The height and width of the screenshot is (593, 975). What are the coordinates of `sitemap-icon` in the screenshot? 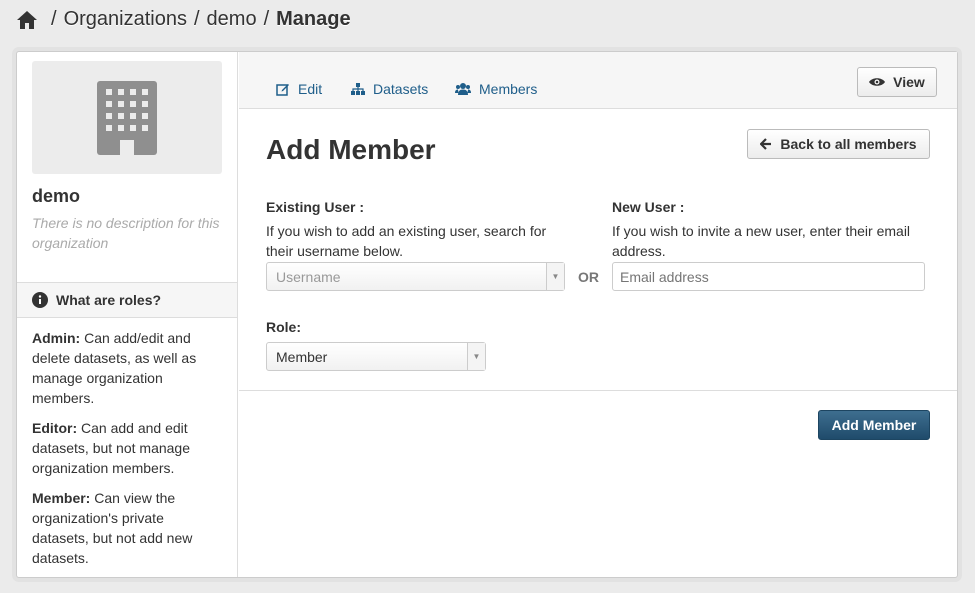 It's located at (358, 89).